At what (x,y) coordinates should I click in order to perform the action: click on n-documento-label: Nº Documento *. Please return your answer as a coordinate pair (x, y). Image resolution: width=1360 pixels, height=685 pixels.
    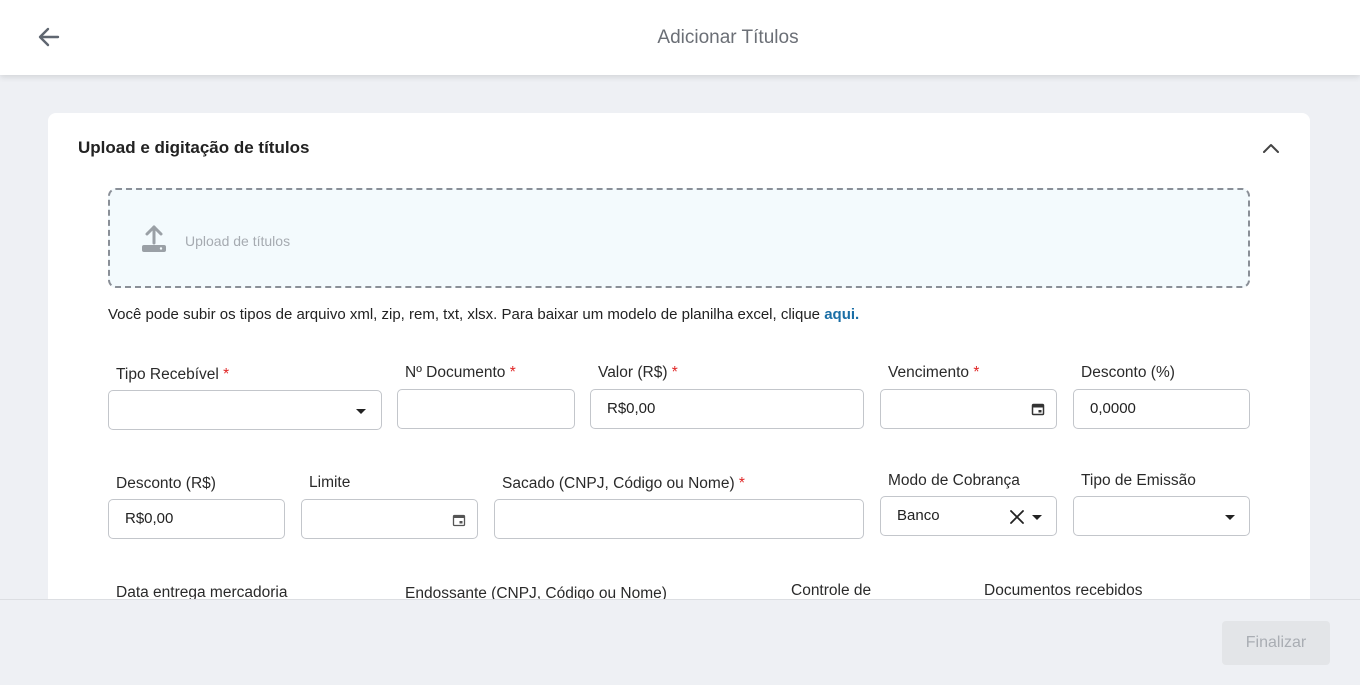
    Looking at the image, I should click on (460, 373).